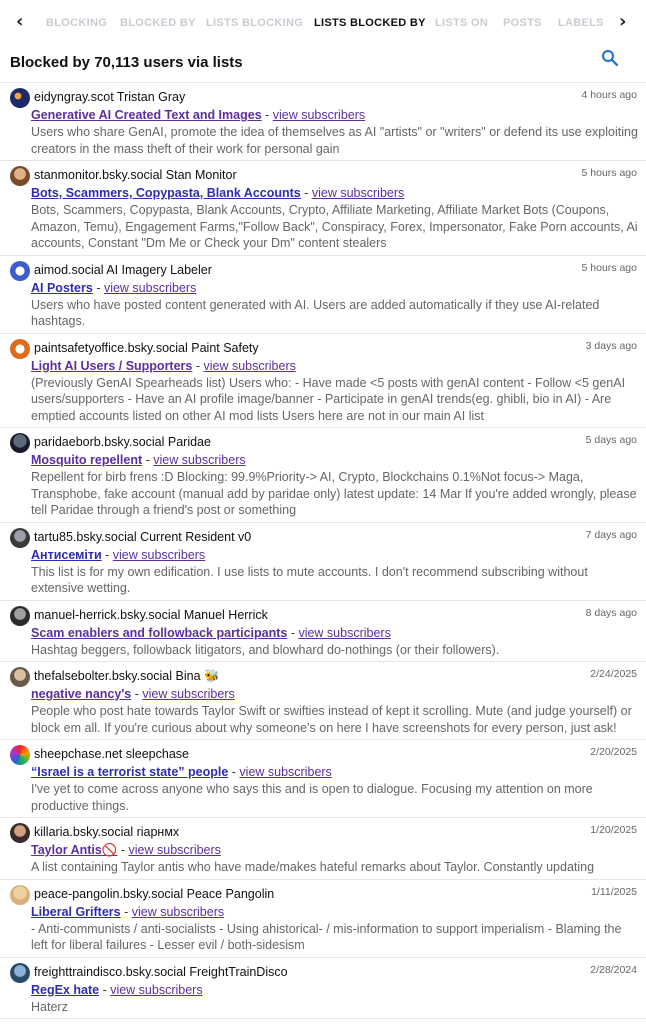  What do you see at coordinates (74, 850) in the screenshot?
I see `list-name-link: Taylor Antis🚫` at bounding box center [74, 850].